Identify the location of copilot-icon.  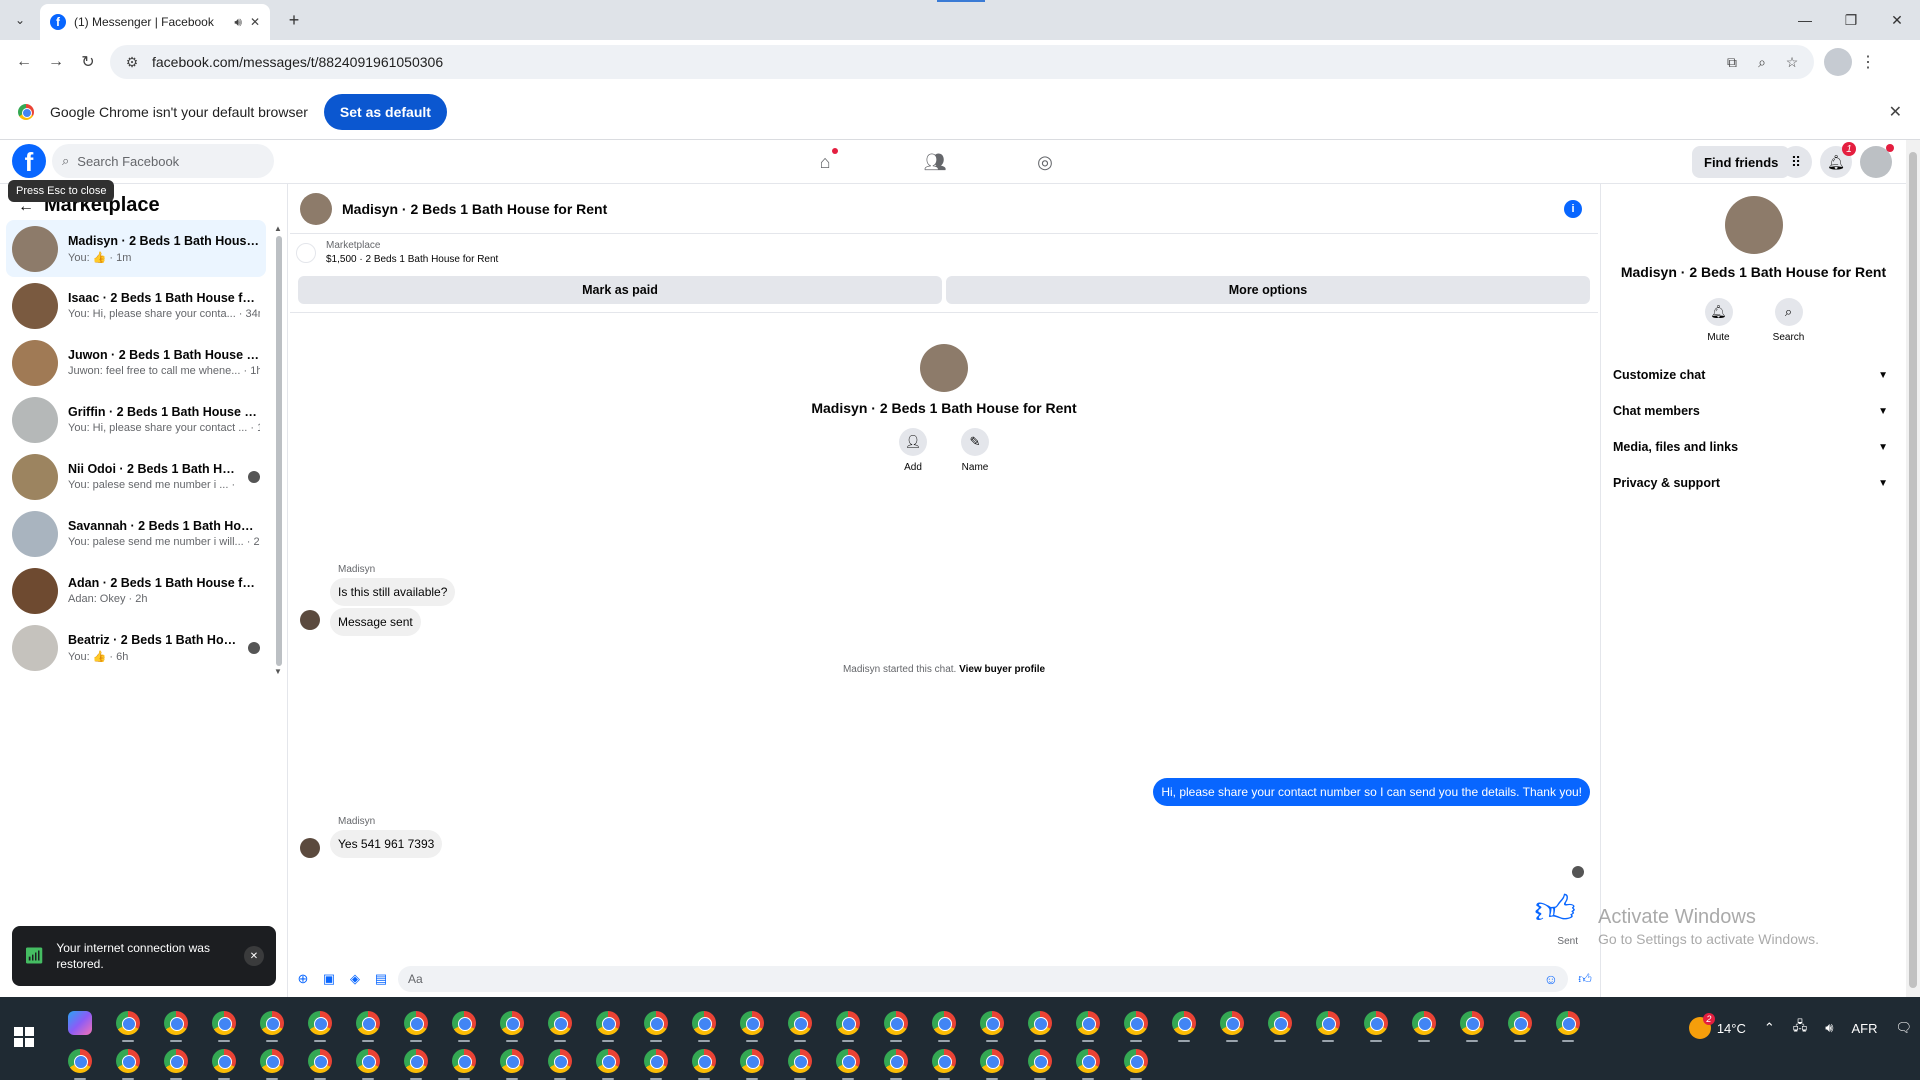
(80, 1023).